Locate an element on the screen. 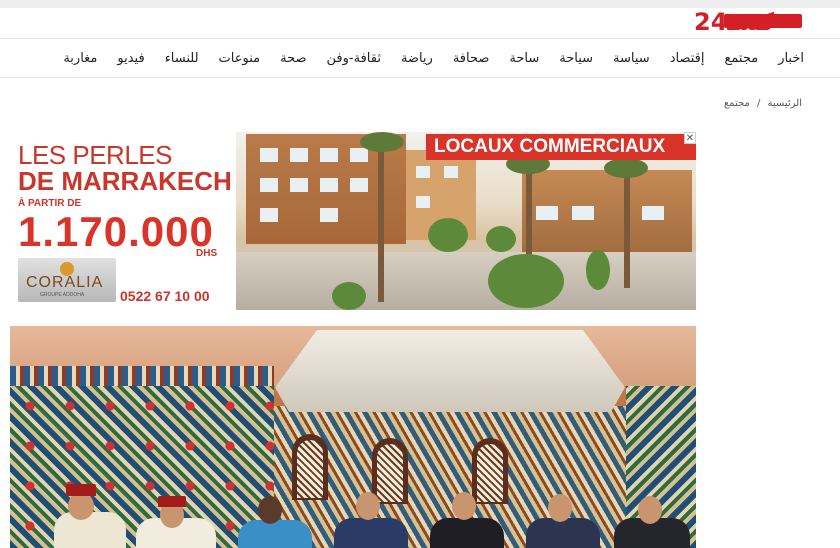  site-logo: 24كشـ is located at coordinates (749, 22).